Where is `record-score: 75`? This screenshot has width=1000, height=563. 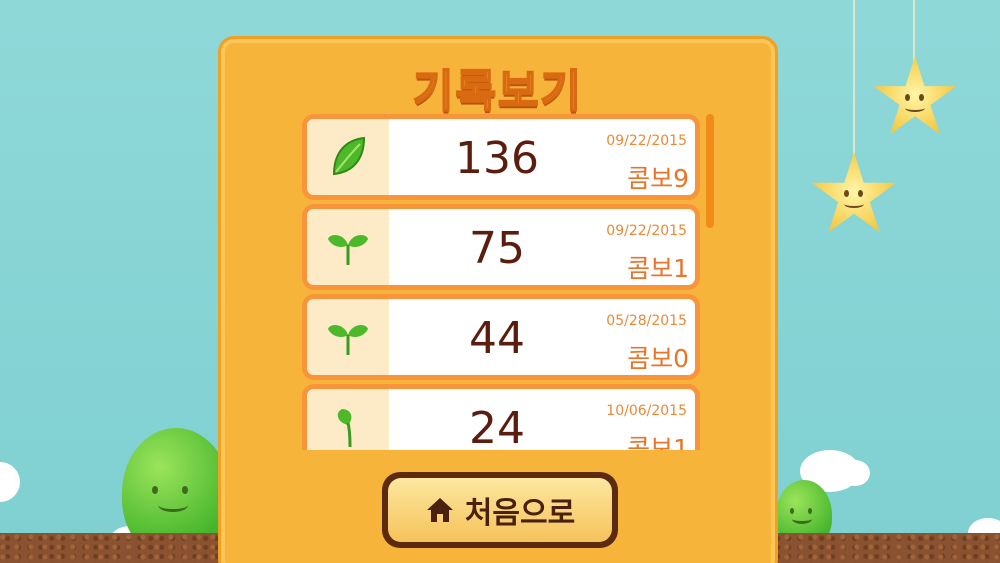 record-score: 75 is located at coordinates (497, 248).